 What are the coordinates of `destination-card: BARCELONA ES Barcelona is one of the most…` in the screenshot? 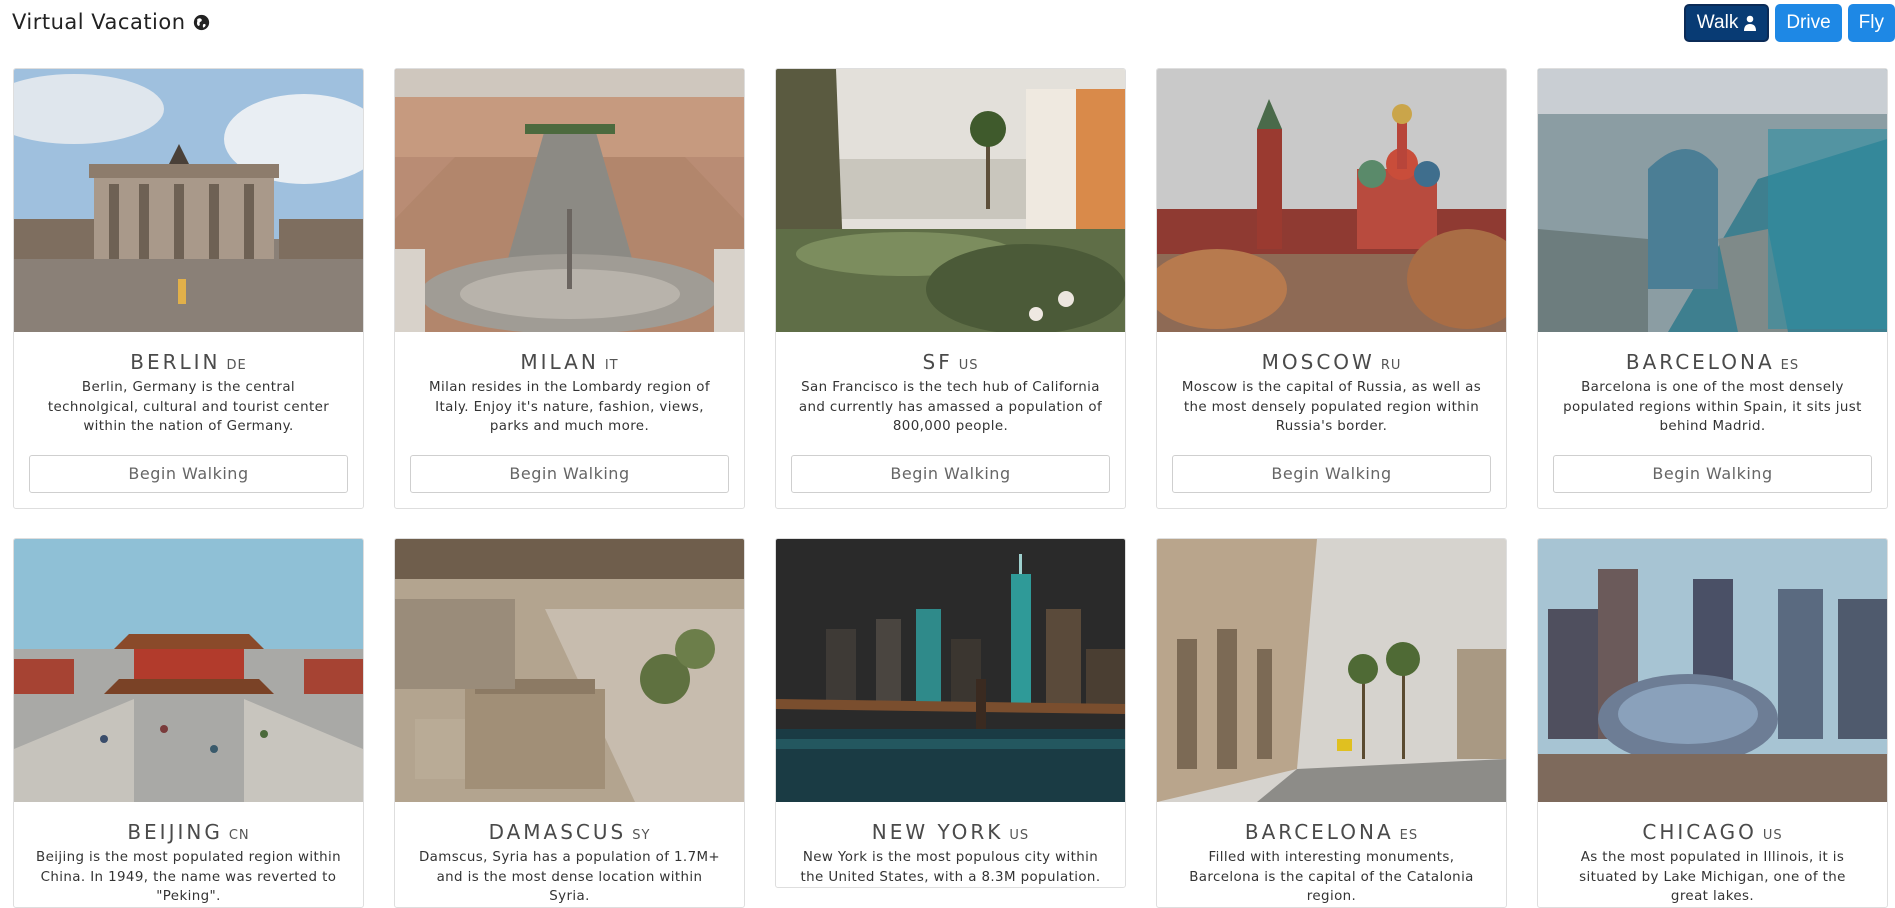 It's located at (1712, 288).